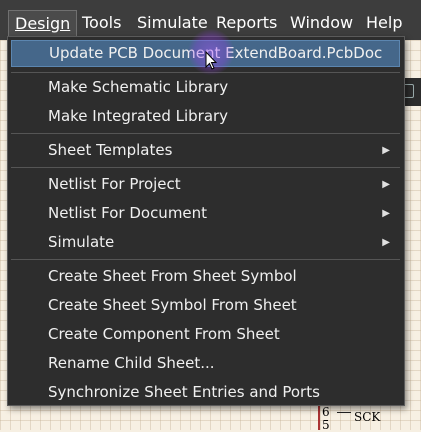 Image resolution: width=421 pixels, height=432 pixels. I want to click on menu-item-make-schematic-library: Make Schematic Library, so click(205, 87).